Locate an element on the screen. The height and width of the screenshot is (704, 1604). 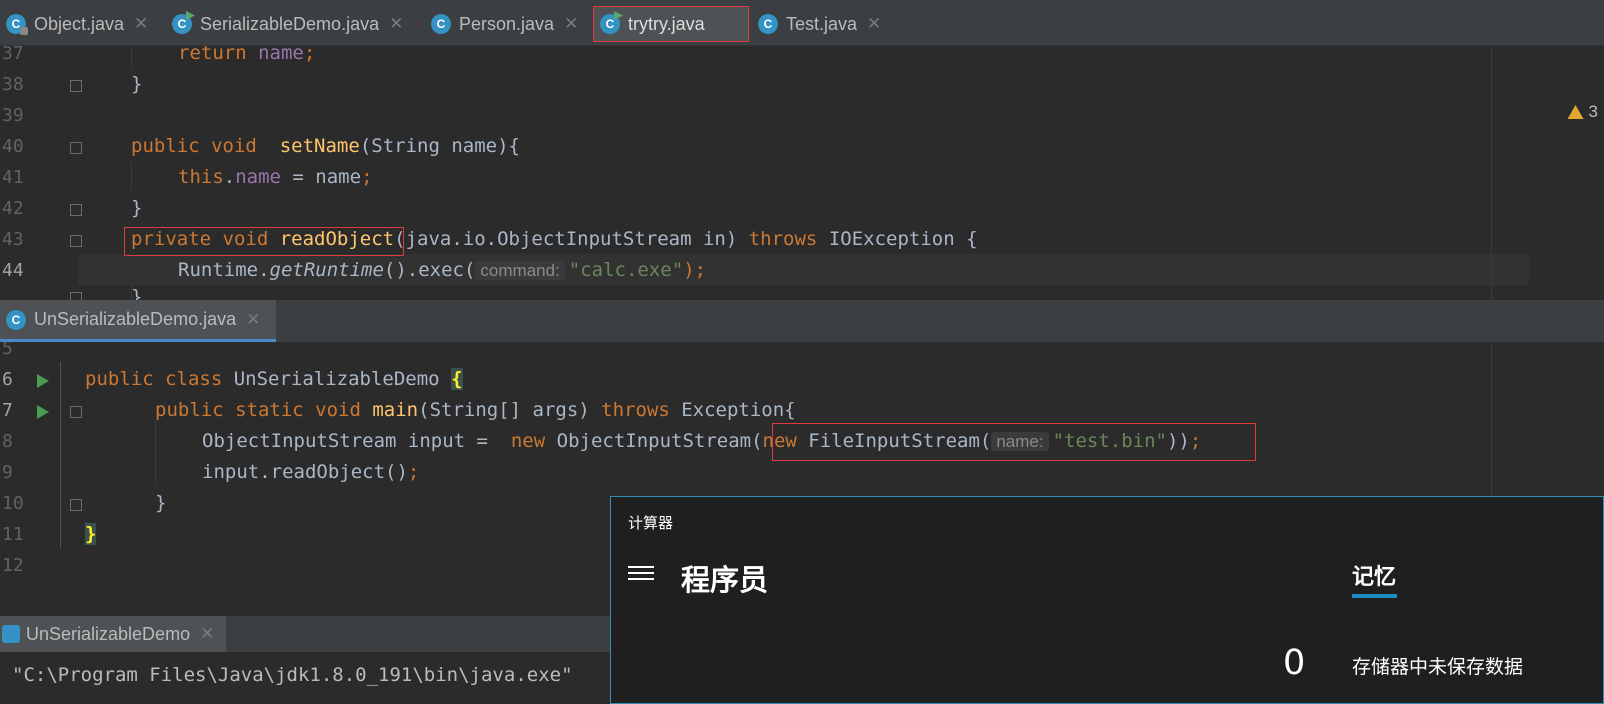
tab-label: Object.java is located at coordinates (79, 23).